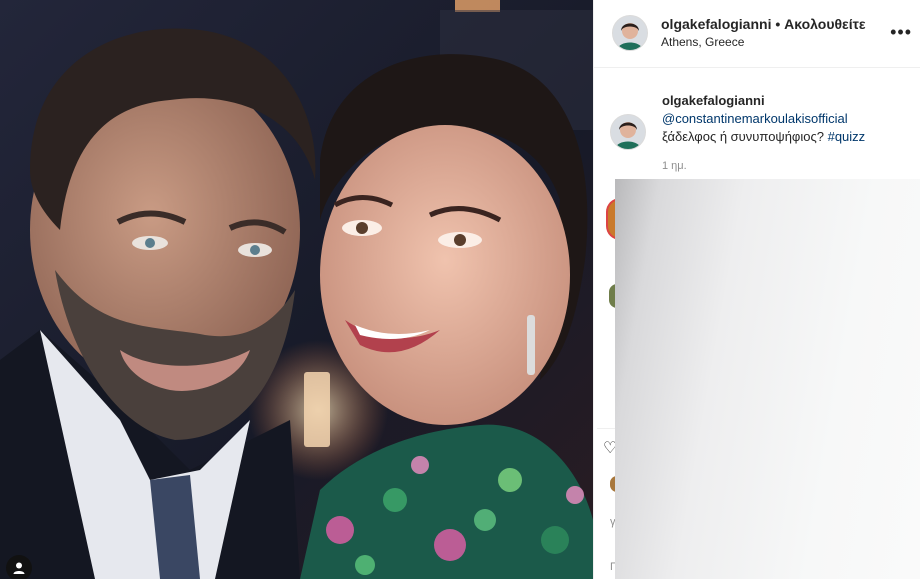 The image size is (920, 579). I want to click on author-avatar, so click(630, 33).